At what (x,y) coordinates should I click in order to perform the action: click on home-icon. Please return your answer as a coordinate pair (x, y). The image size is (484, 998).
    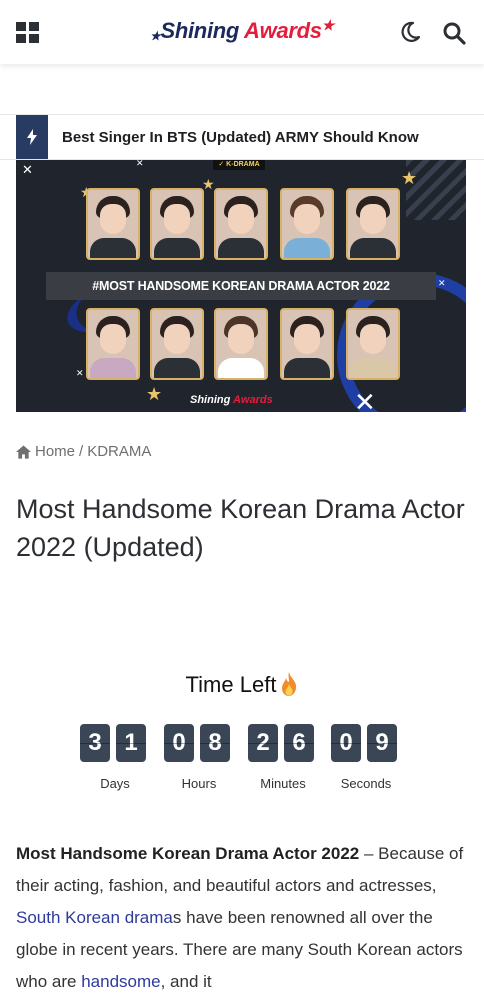
    Looking at the image, I should click on (23, 451).